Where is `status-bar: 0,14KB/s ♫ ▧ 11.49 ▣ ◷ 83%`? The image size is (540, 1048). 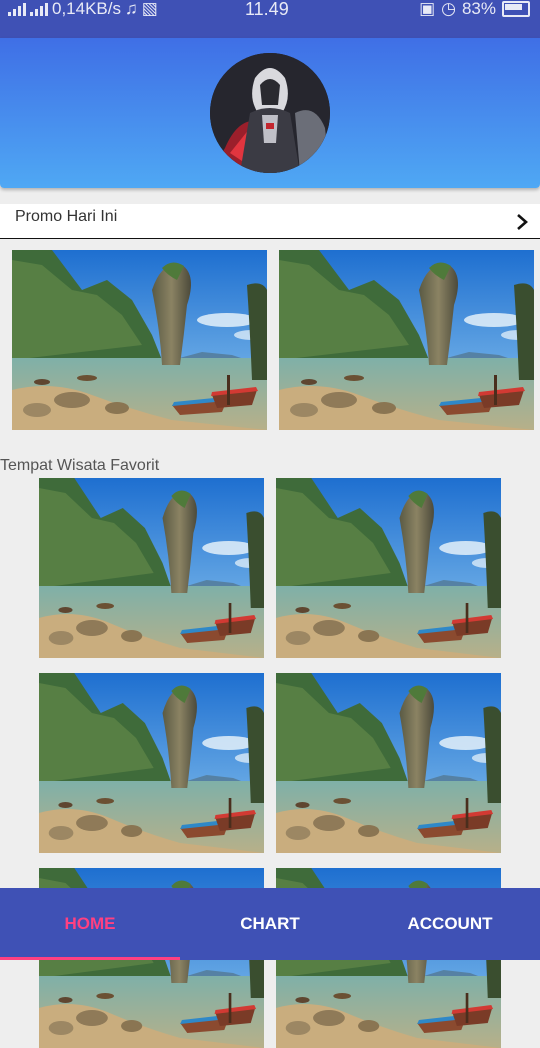 status-bar: 0,14KB/s ♫ ▧ 11.49 ▣ ◷ 83% is located at coordinates (270, 19).